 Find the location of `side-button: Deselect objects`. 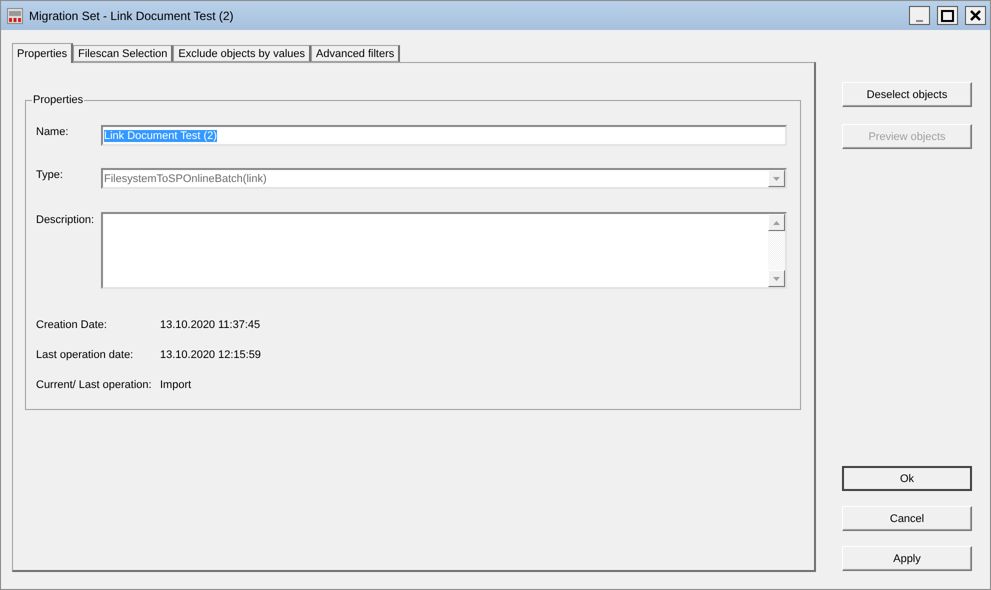

side-button: Deselect objects is located at coordinates (907, 94).